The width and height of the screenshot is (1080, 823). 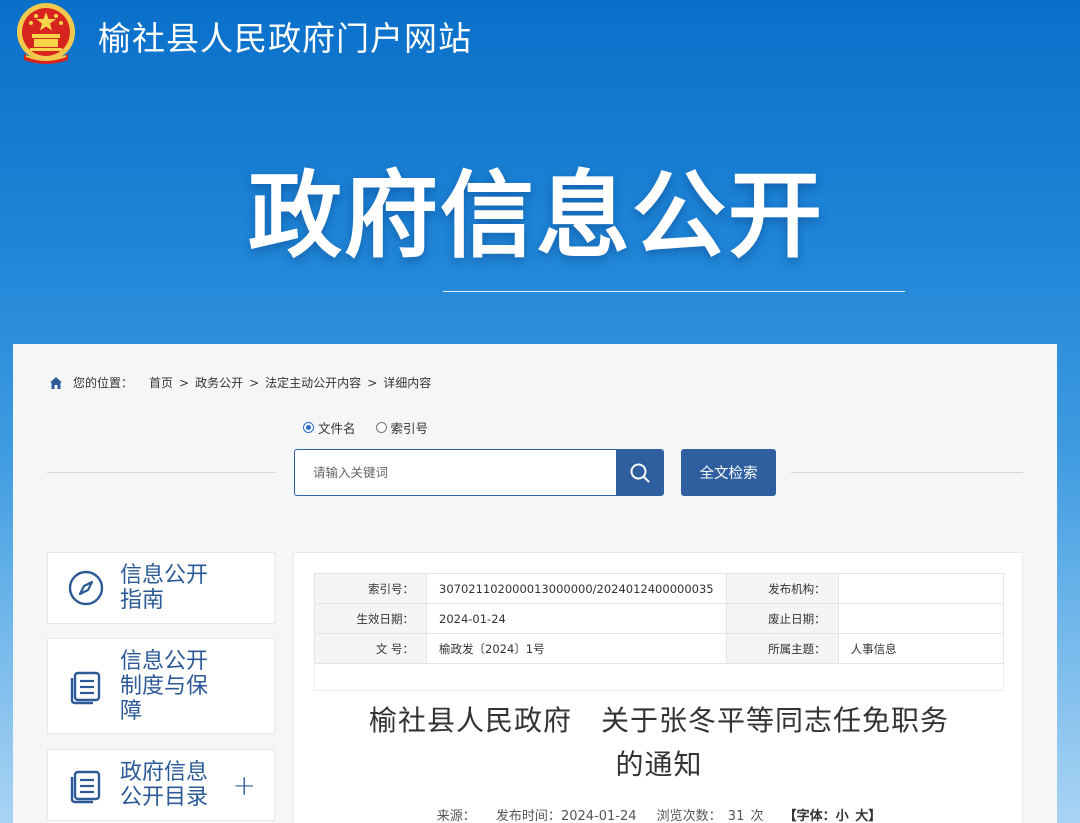 I want to click on search-icon, so click(x=640, y=473).